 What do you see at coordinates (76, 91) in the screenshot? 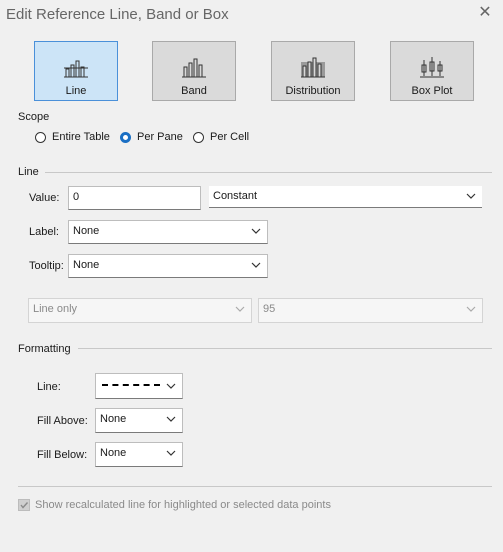
I see `line-type-label: Line` at bounding box center [76, 91].